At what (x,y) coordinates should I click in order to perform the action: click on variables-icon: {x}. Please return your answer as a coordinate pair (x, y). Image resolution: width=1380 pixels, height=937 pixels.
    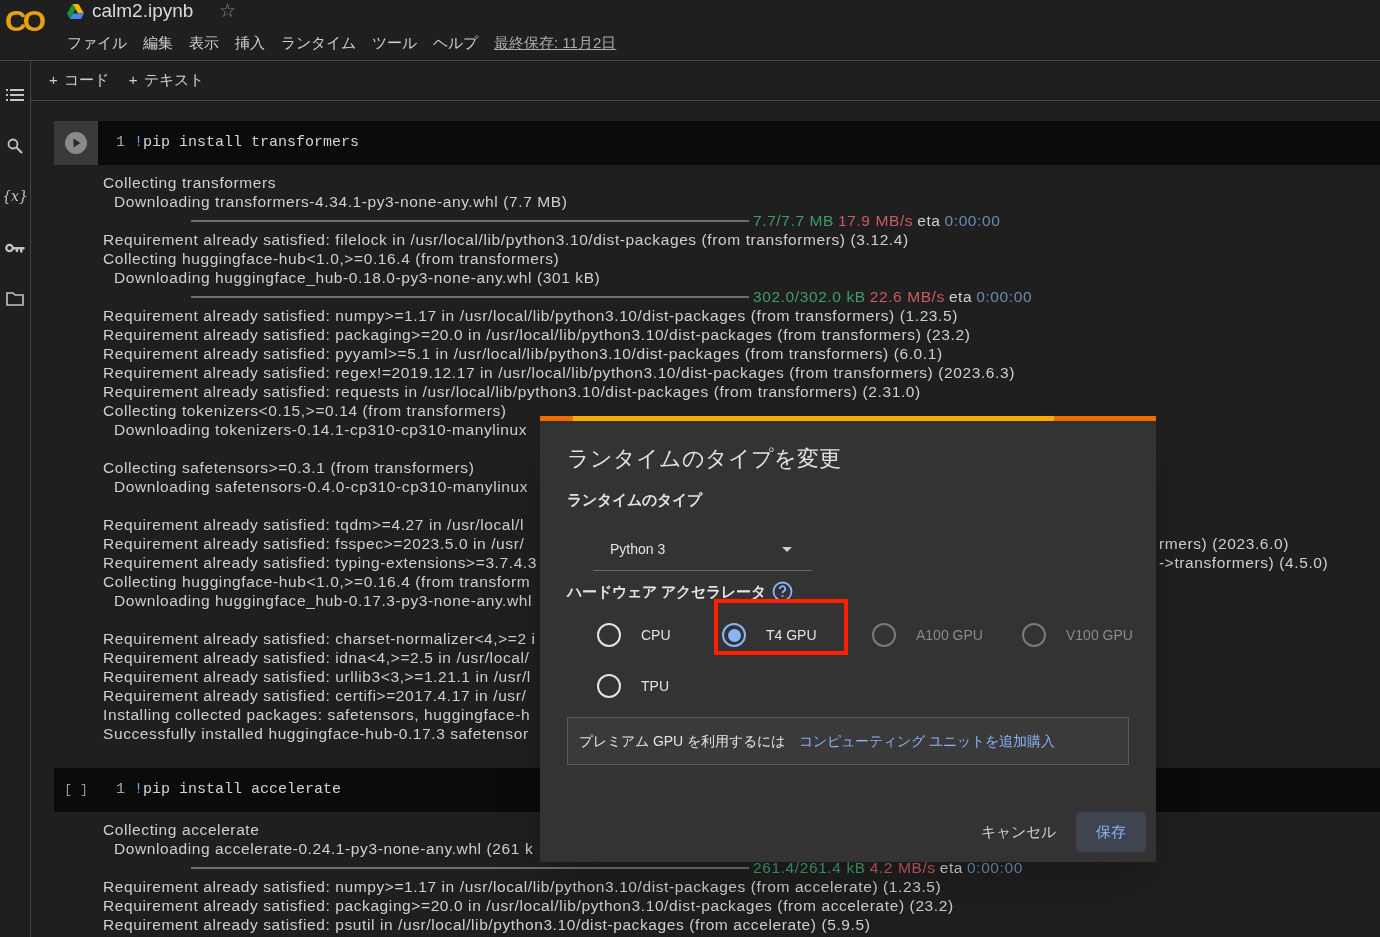
    Looking at the image, I should click on (15, 196).